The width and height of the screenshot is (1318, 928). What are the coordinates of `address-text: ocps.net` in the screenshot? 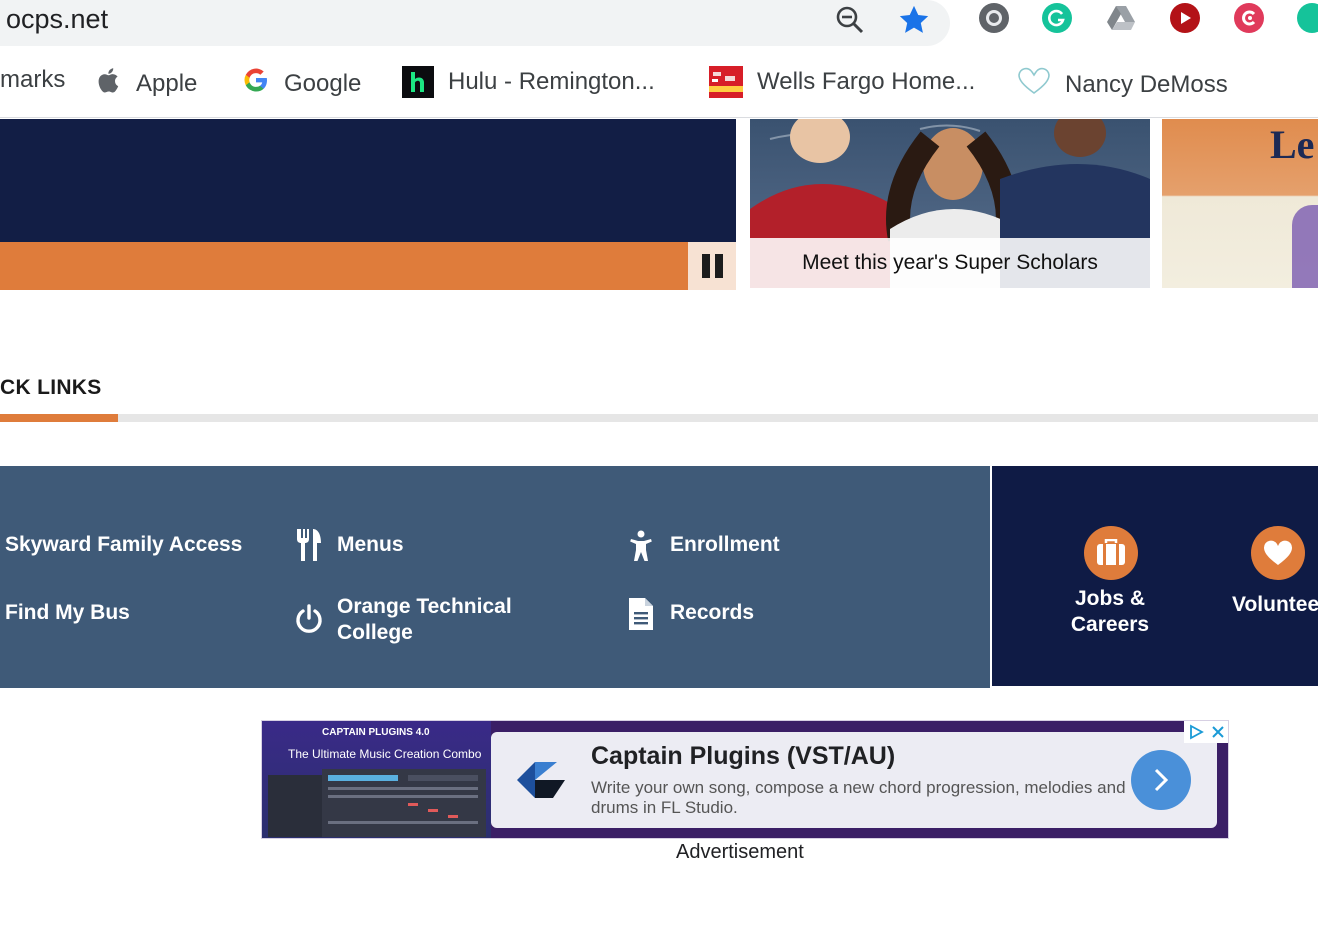 It's located at (57, 19).